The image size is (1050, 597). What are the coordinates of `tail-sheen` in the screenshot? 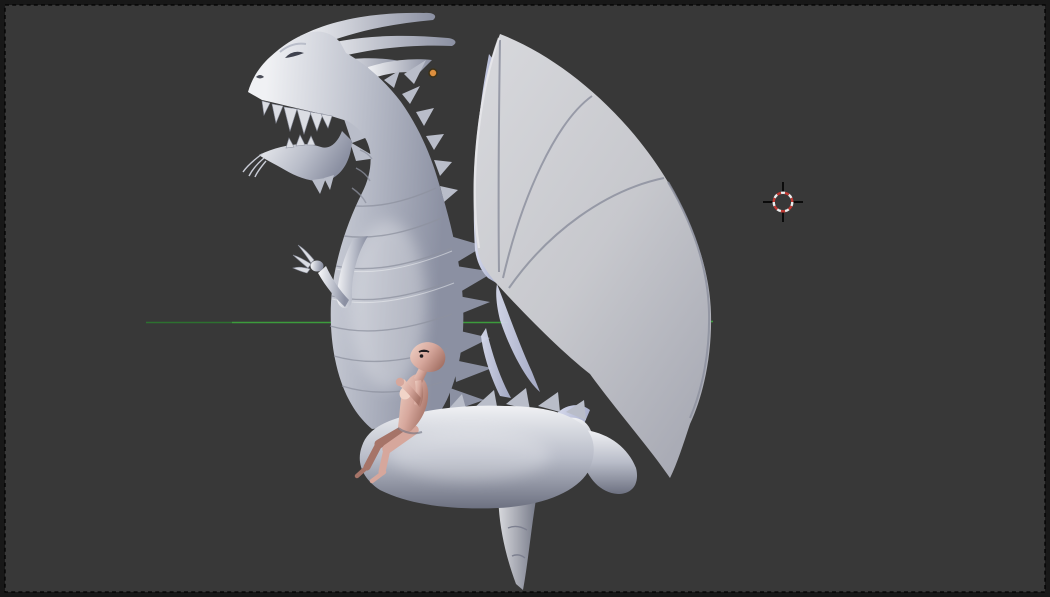 It's located at (470, 455).